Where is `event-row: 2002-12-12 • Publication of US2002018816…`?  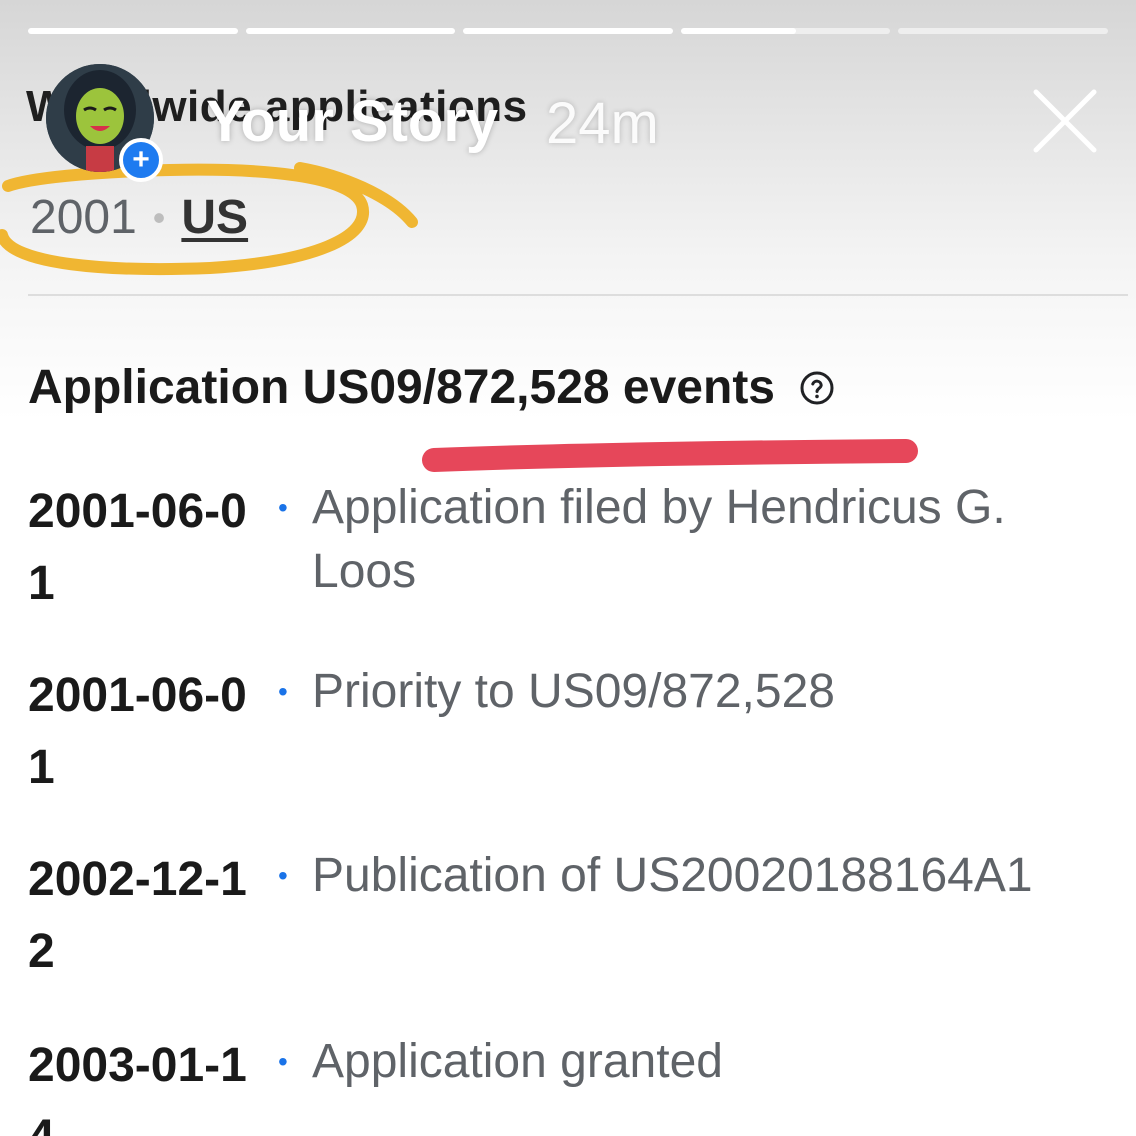 event-row: 2002-12-12 • Publication of US2002018816… is located at coordinates (573, 916).